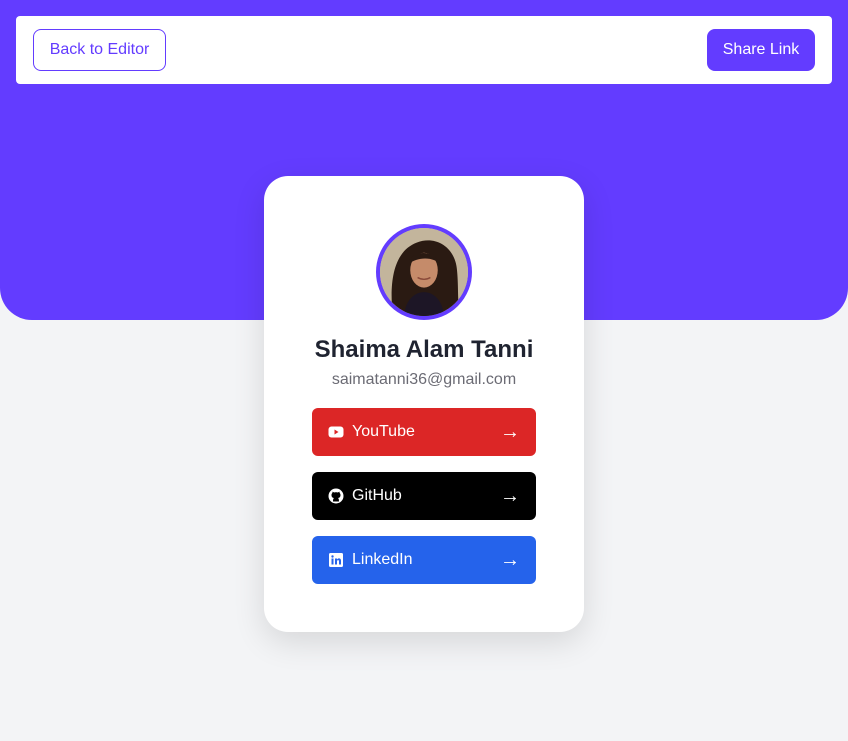 Image resolution: width=848 pixels, height=741 pixels. What do you see at coordinates (761, 50) in the screenshot?
I see `share-link-button: Share Link` at bounding box center [761, 50].